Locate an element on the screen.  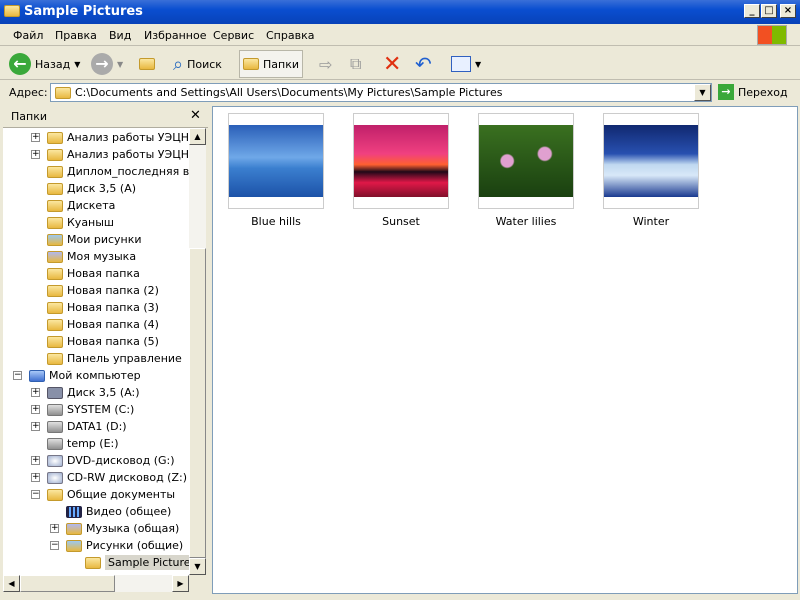
video-icon is located at coordinates (74, 511).